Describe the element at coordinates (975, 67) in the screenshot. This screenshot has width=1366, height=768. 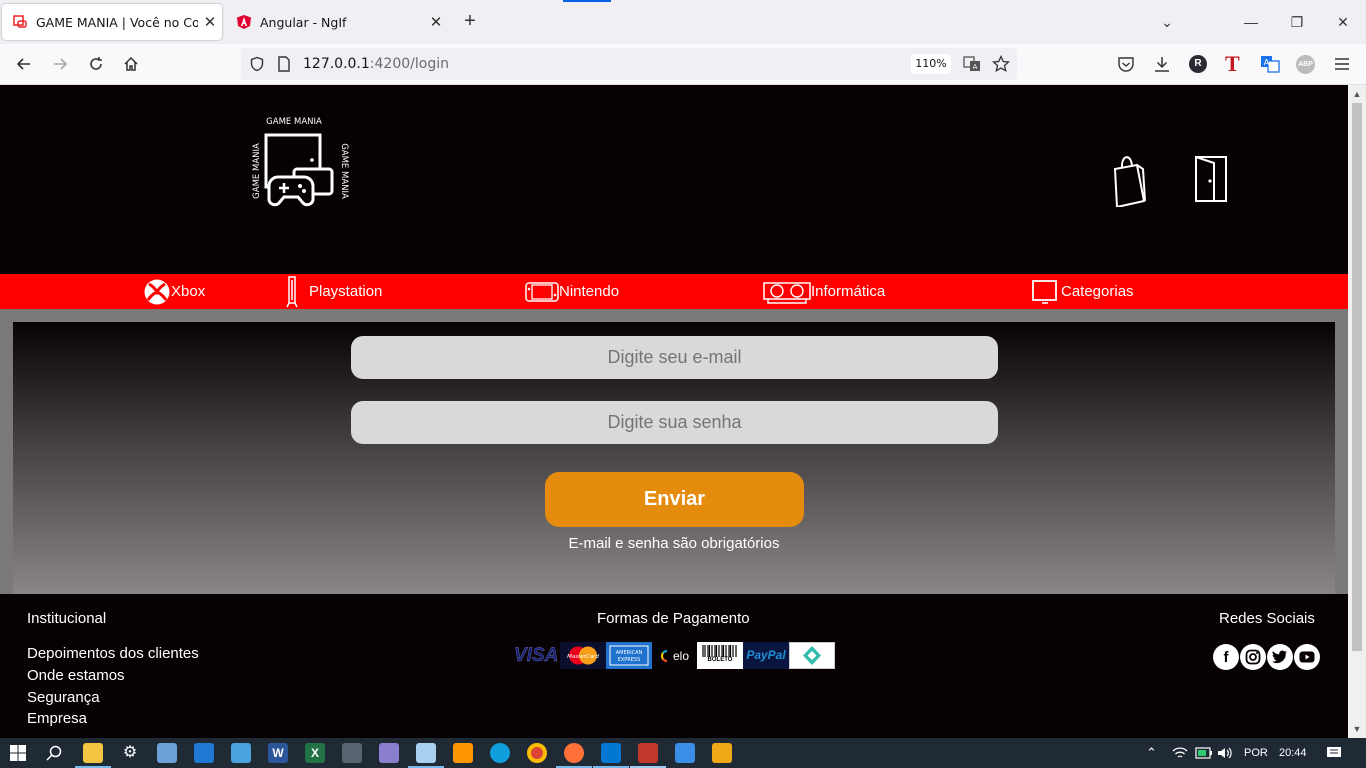
I see `svg-text: A` at that location.